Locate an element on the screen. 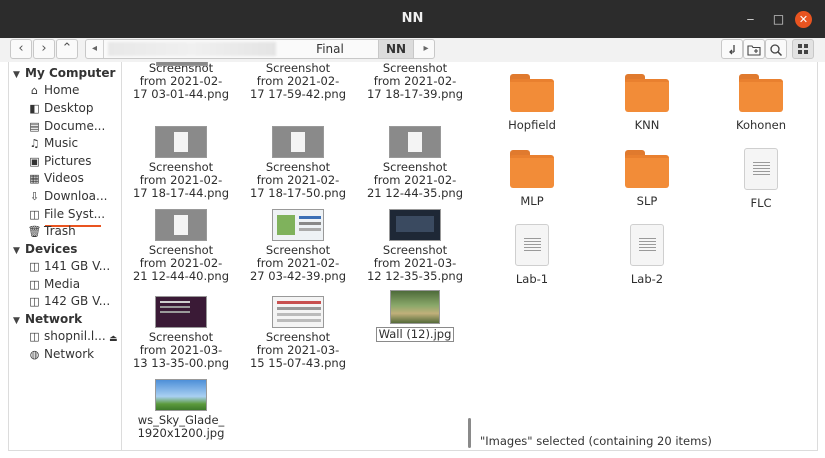  minimize-button: ‒ is located at coordinates (750, 19).